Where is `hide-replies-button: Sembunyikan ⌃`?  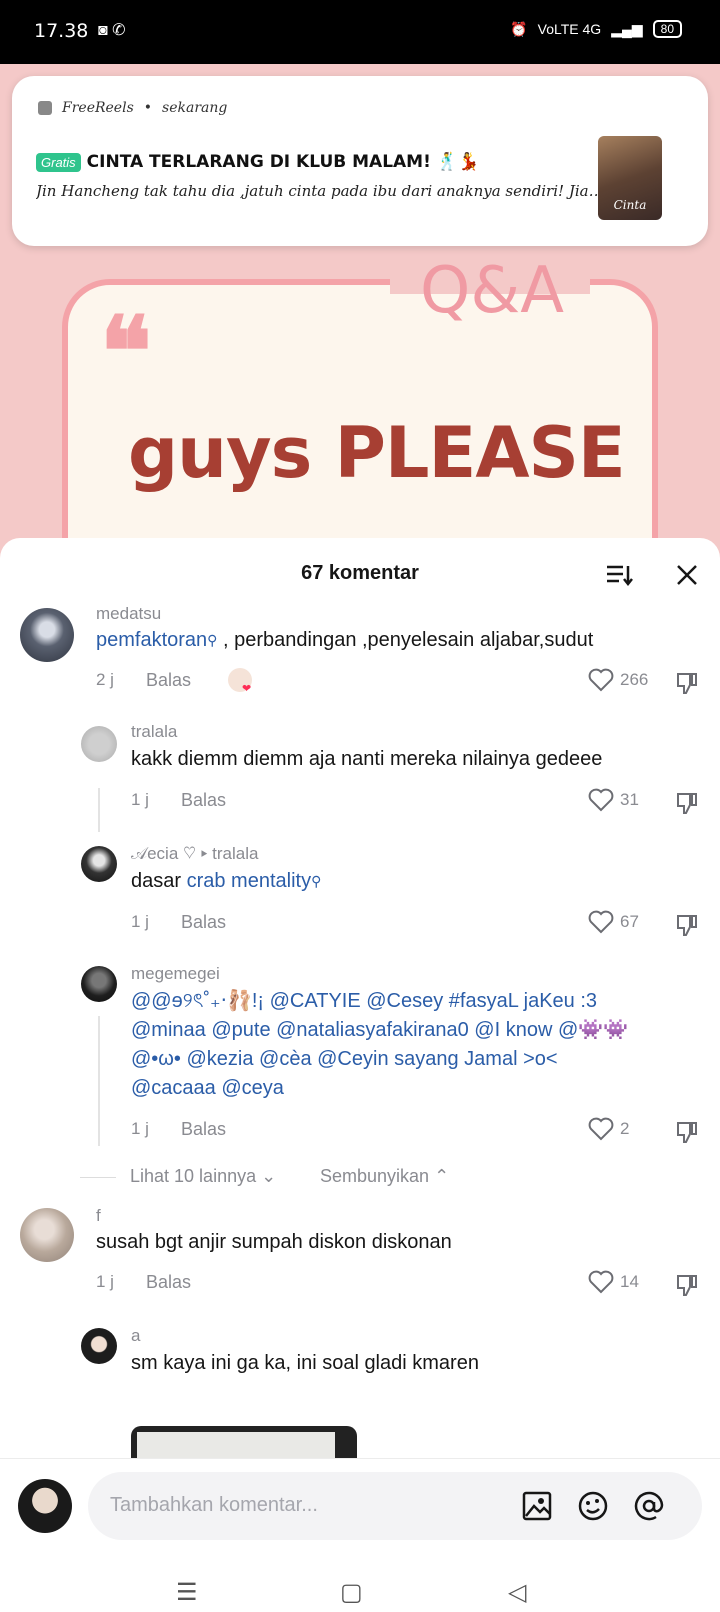 hide-replies-button: Sembunyikan ⌃ is located at coordinates (384, 1176).